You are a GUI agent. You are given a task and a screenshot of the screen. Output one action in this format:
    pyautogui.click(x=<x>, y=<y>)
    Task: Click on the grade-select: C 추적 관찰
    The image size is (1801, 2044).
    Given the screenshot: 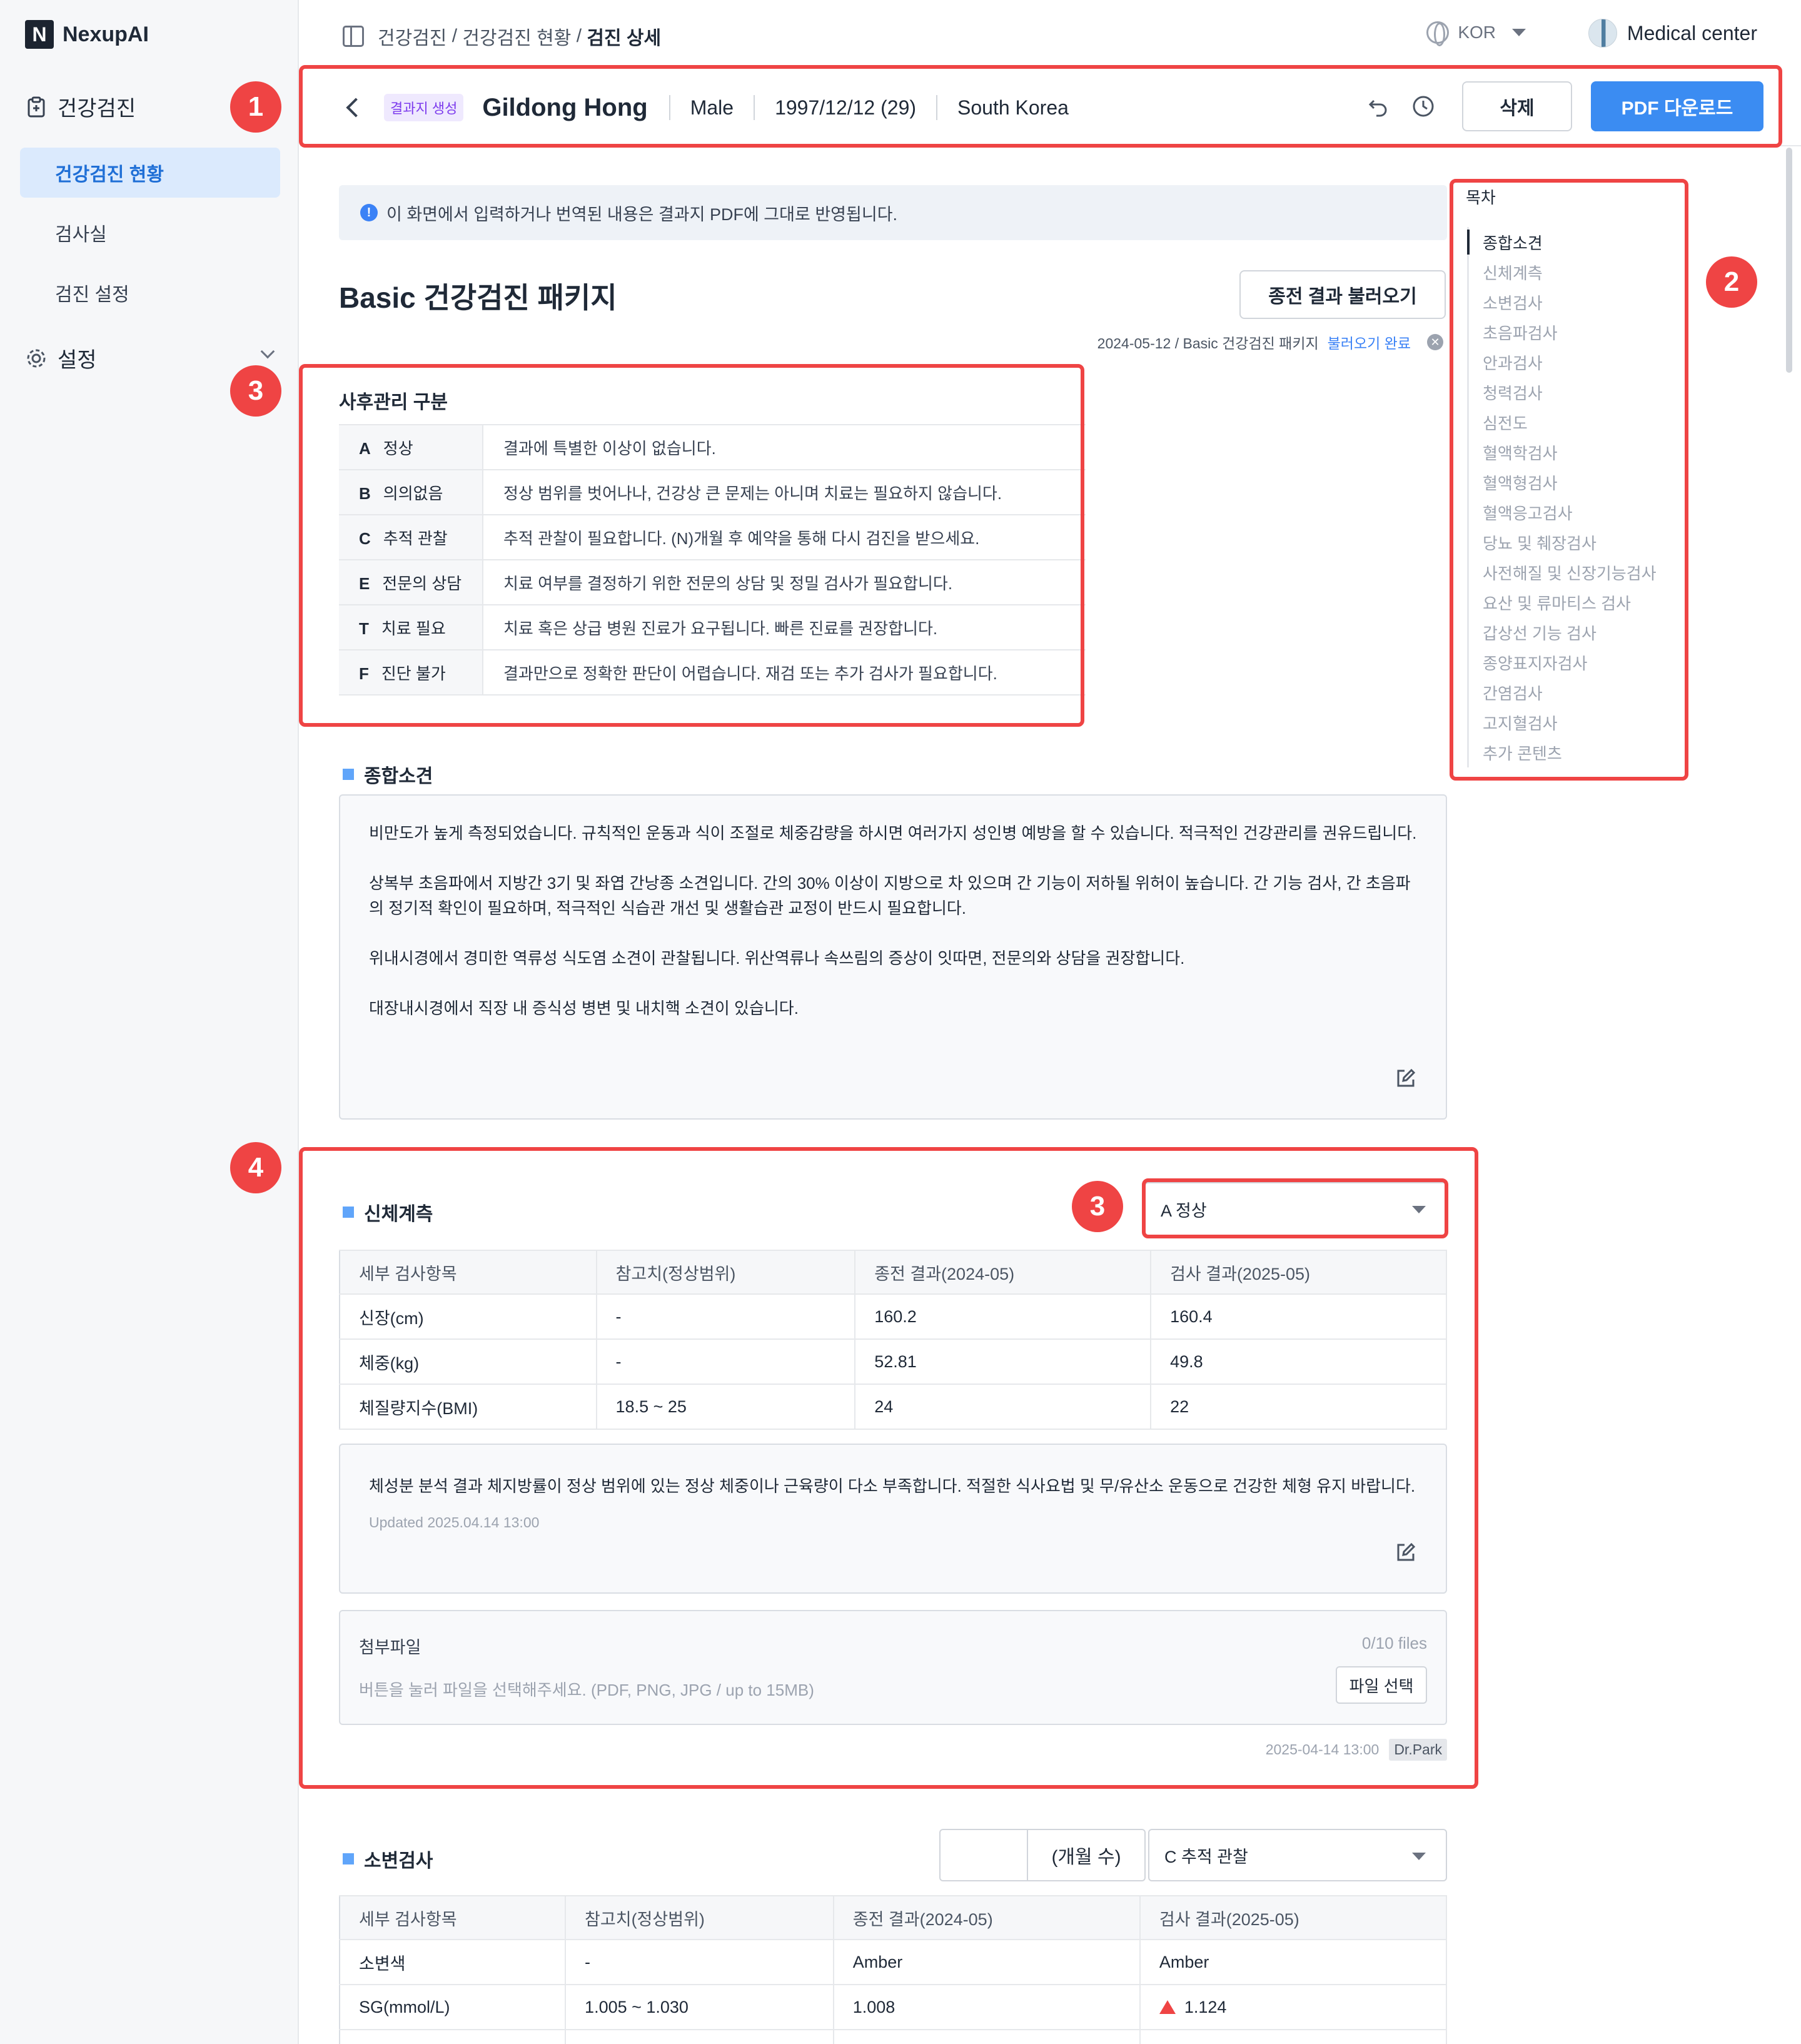 What is the action you would take?
    pyautogui.click(x=1297, y=1855)
    